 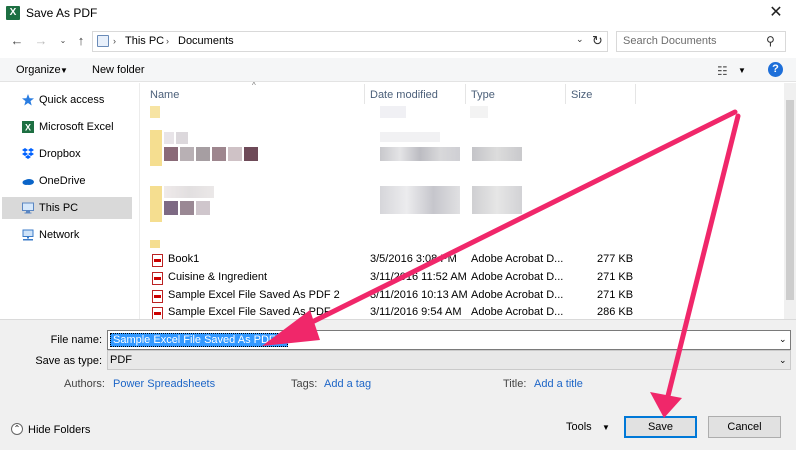 I want to click on hide-folders-button: Hide Folders, so click(x=59, y=430).